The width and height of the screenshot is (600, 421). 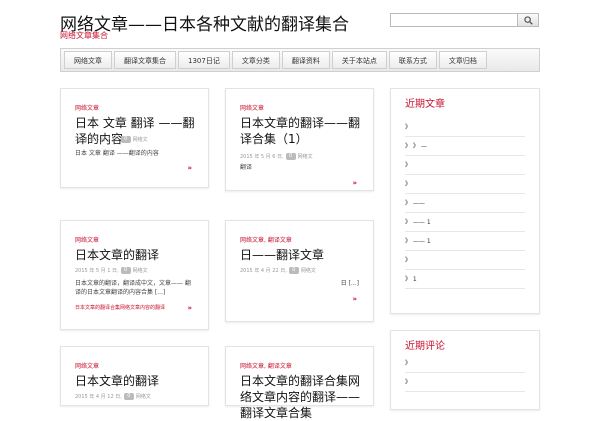 I want to click on post-title: 日本文章的翻译——翻译合集（1）, so click(x=301, y=131).